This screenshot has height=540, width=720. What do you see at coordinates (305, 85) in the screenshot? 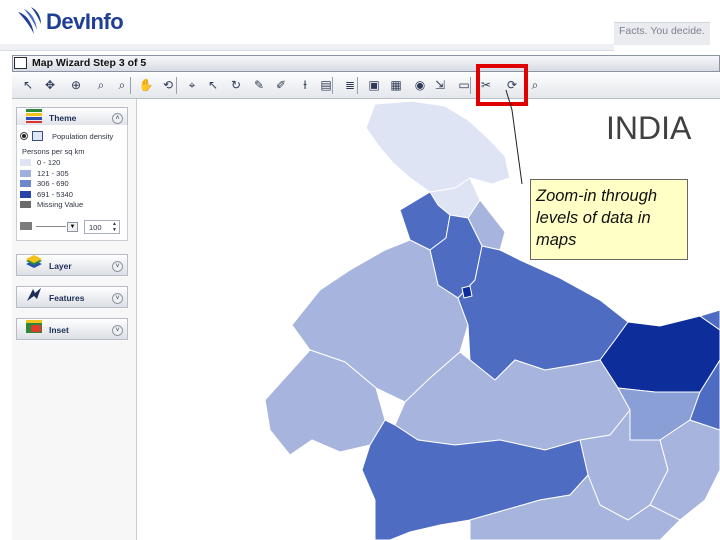
I see `text-cursor-icon: Ɨ` at bounding box center [305, 85].